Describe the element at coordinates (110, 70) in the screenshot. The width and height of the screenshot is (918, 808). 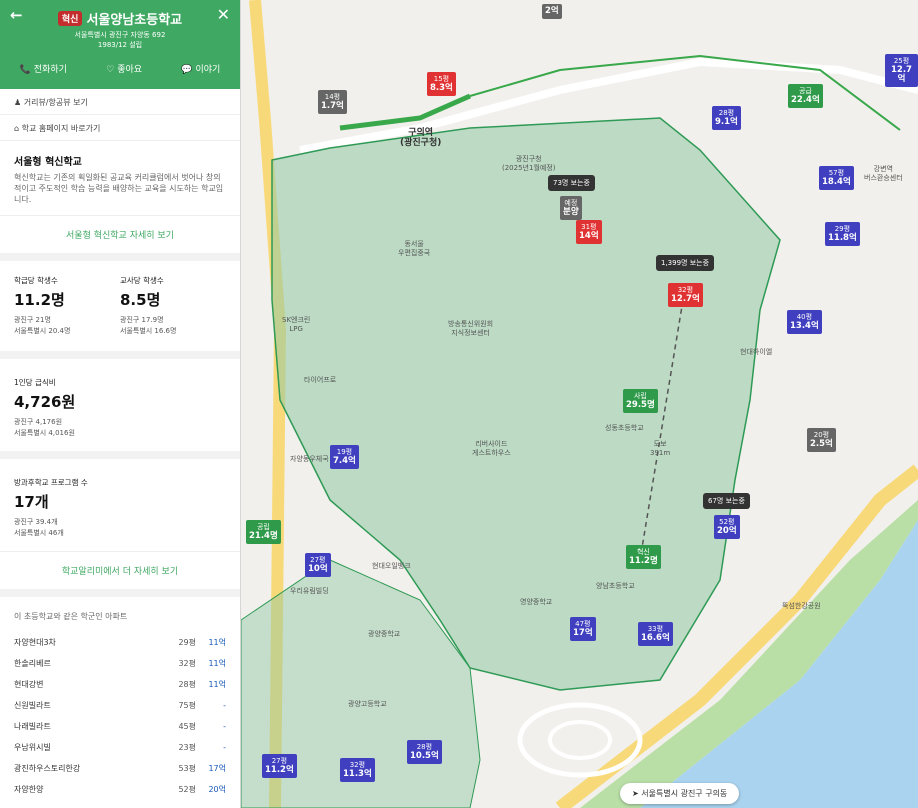
I see `heart-icon: ♡` at that location.